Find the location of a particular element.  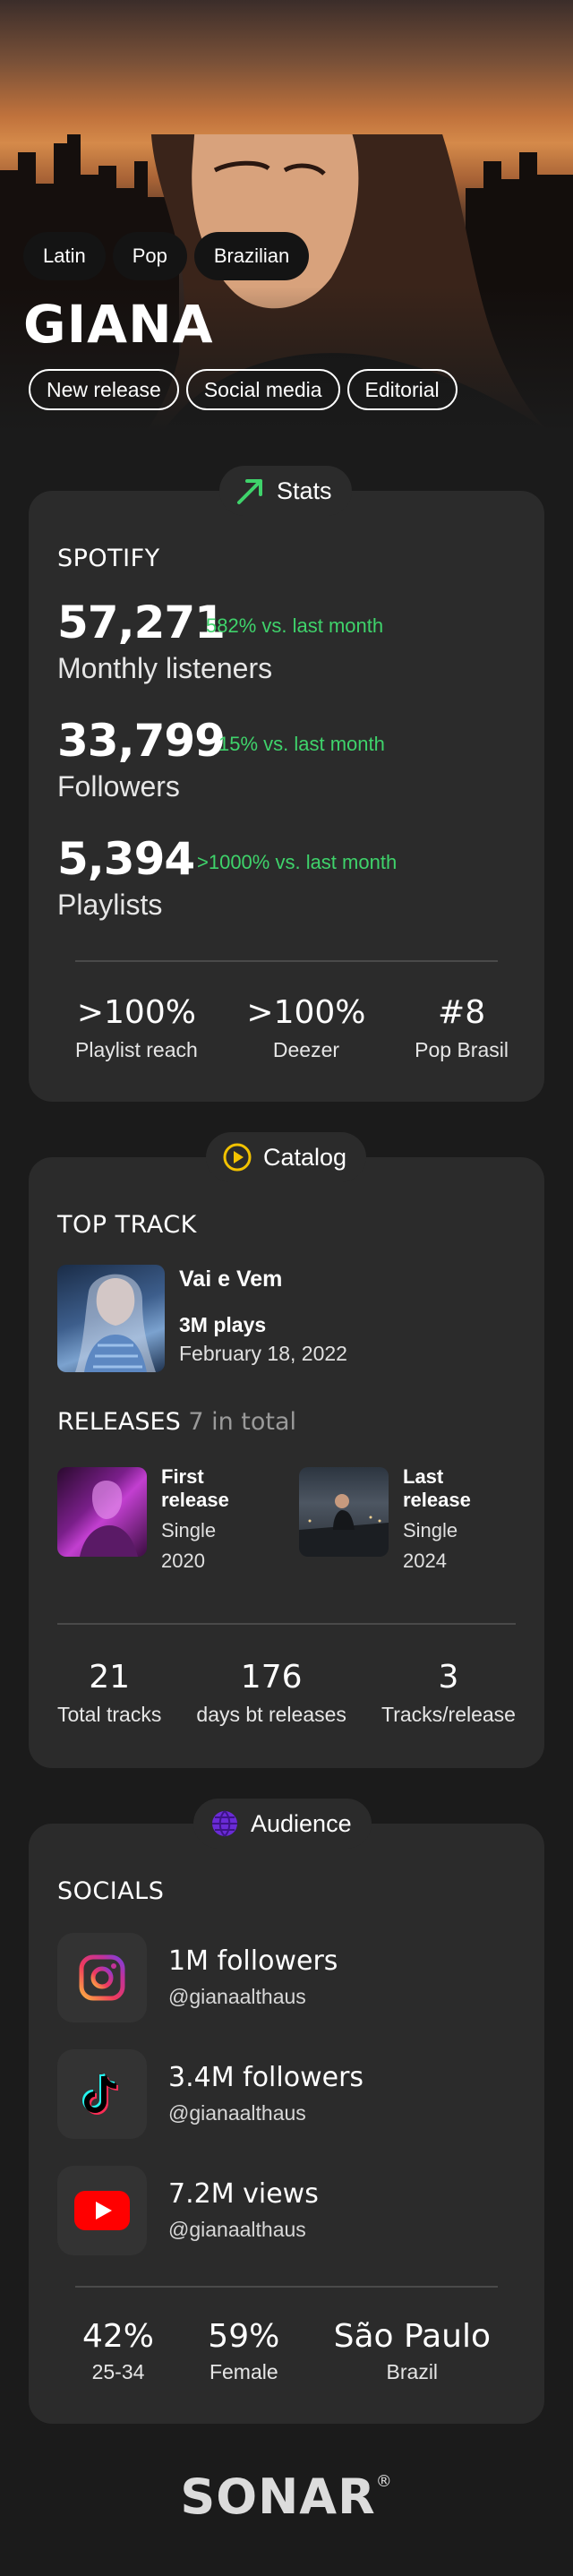

demographic-age: 42% 25-34 is located at coordinates (118, 2351).